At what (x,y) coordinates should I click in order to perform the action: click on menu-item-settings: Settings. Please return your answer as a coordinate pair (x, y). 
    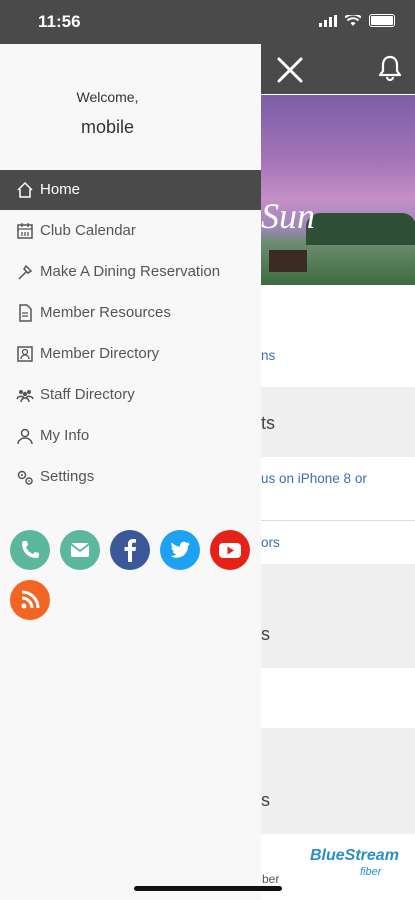
    Looking at the image, I should click on (130, 477).